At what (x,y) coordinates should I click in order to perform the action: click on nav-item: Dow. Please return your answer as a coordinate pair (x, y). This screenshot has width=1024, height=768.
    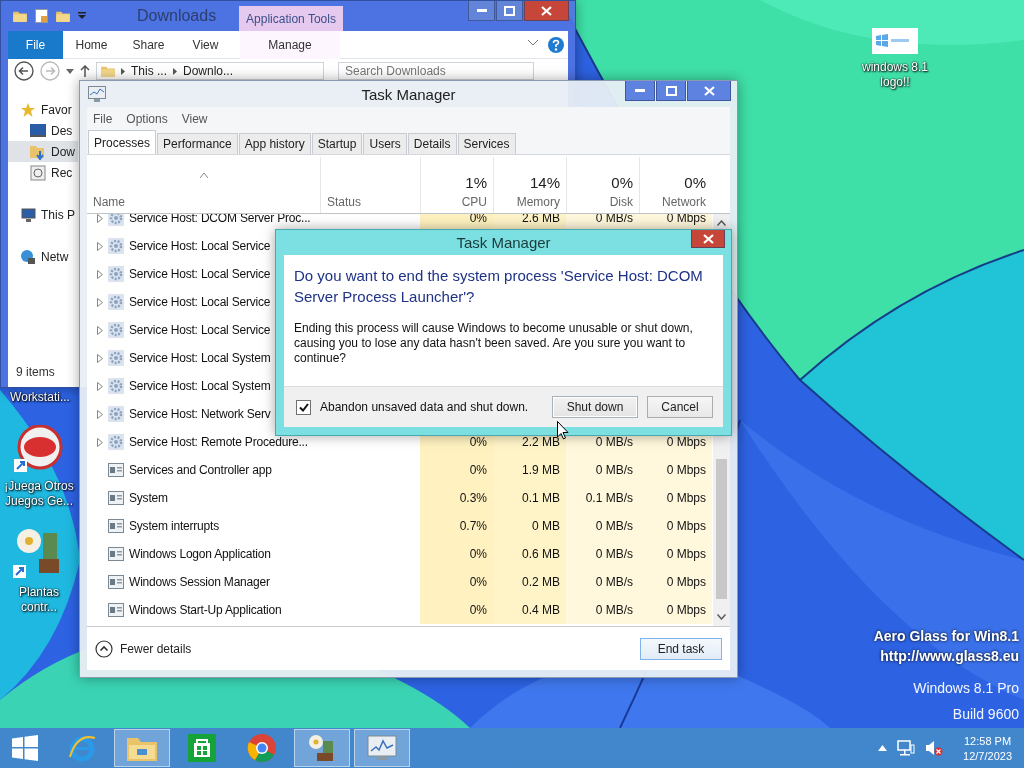
    Looking at the image, I should click on (43, 151).